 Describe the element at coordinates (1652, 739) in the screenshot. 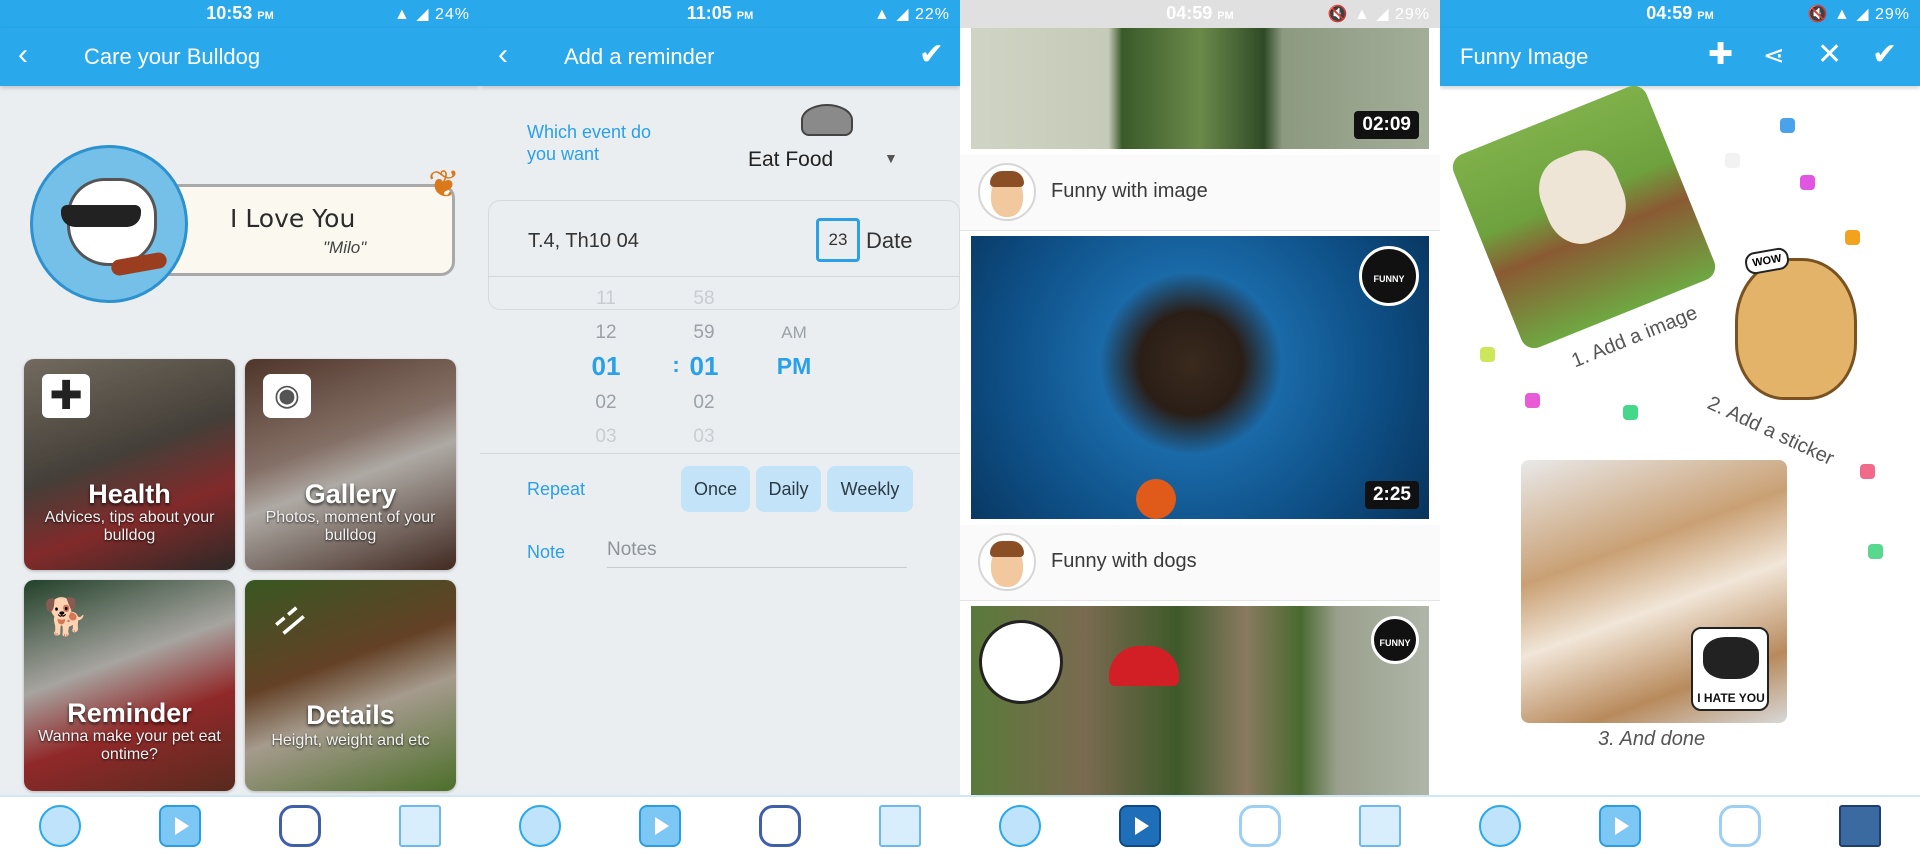

I see `step-3-label: 3. And done` at that location.